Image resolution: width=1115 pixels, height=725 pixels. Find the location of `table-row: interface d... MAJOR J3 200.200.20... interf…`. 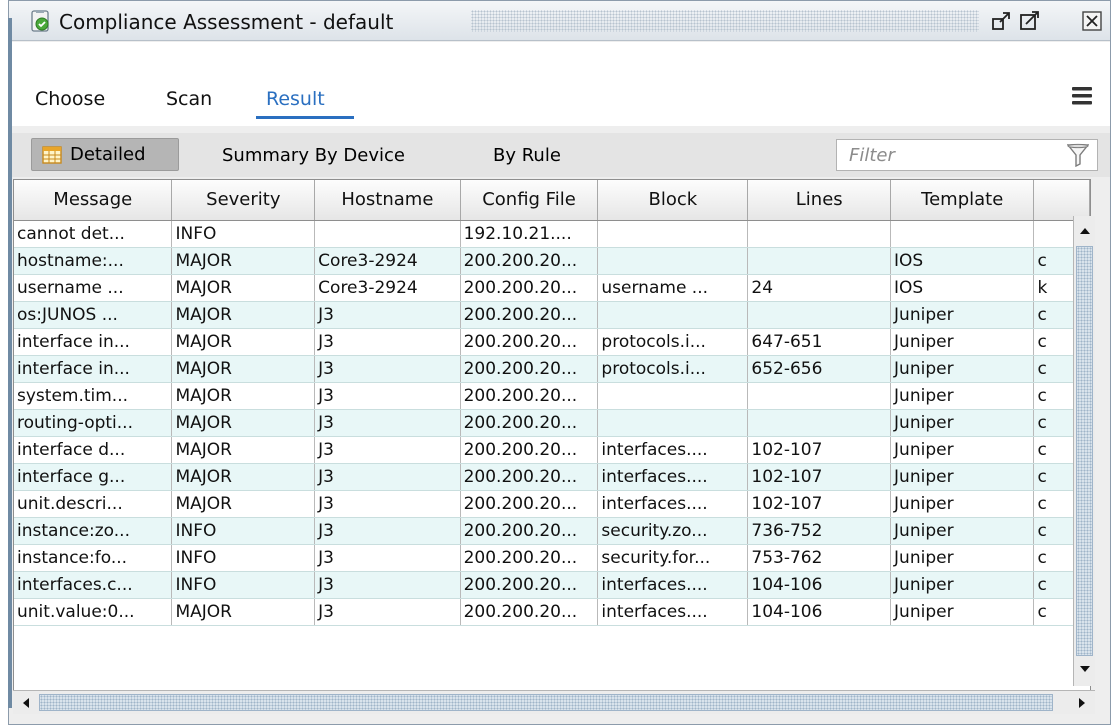

table-row: interface d... MAJOR J3 200.200.20... interf… is located at coordinates (552, 450).